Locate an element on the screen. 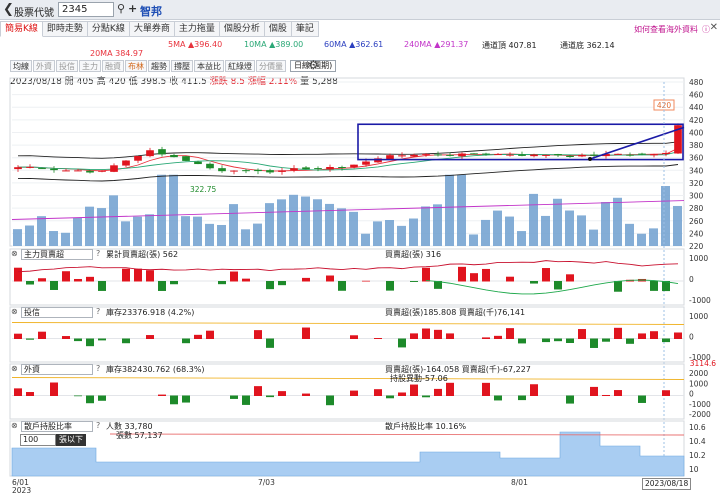 The width and height of the screenshot is (720, 495). price-axis-tick: 240 is located at coordinates (696, 233).